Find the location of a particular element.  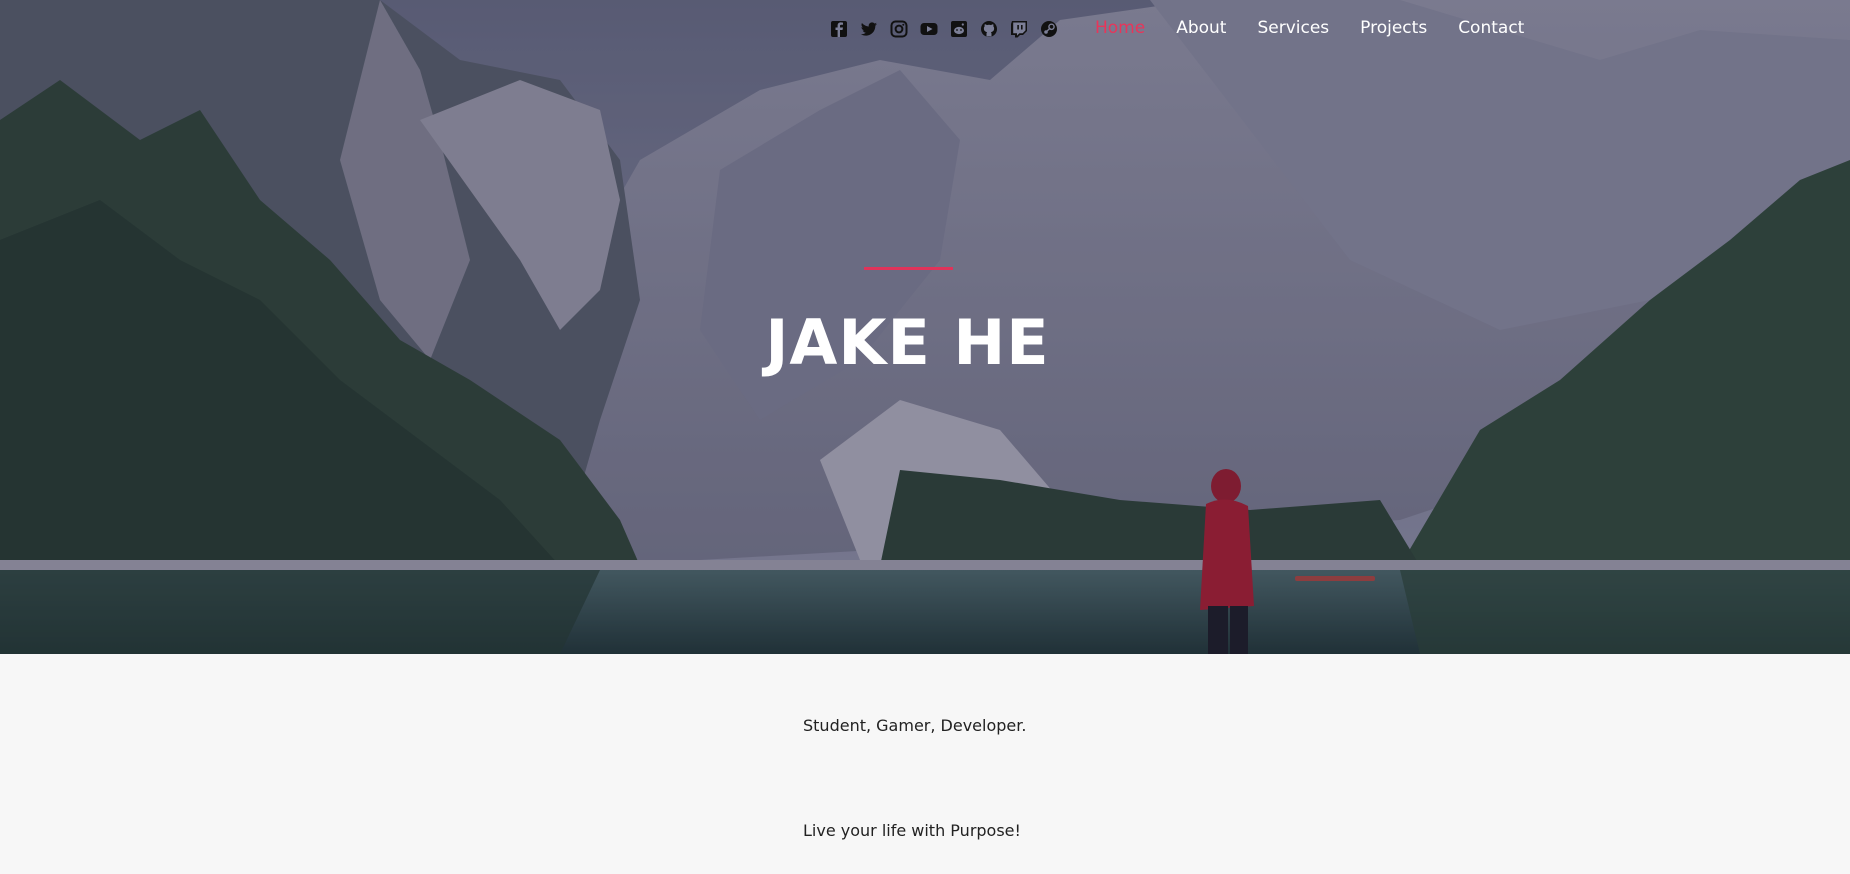

main-menu: Home About Services Projects Contact is located at coordinates (1309, 28).